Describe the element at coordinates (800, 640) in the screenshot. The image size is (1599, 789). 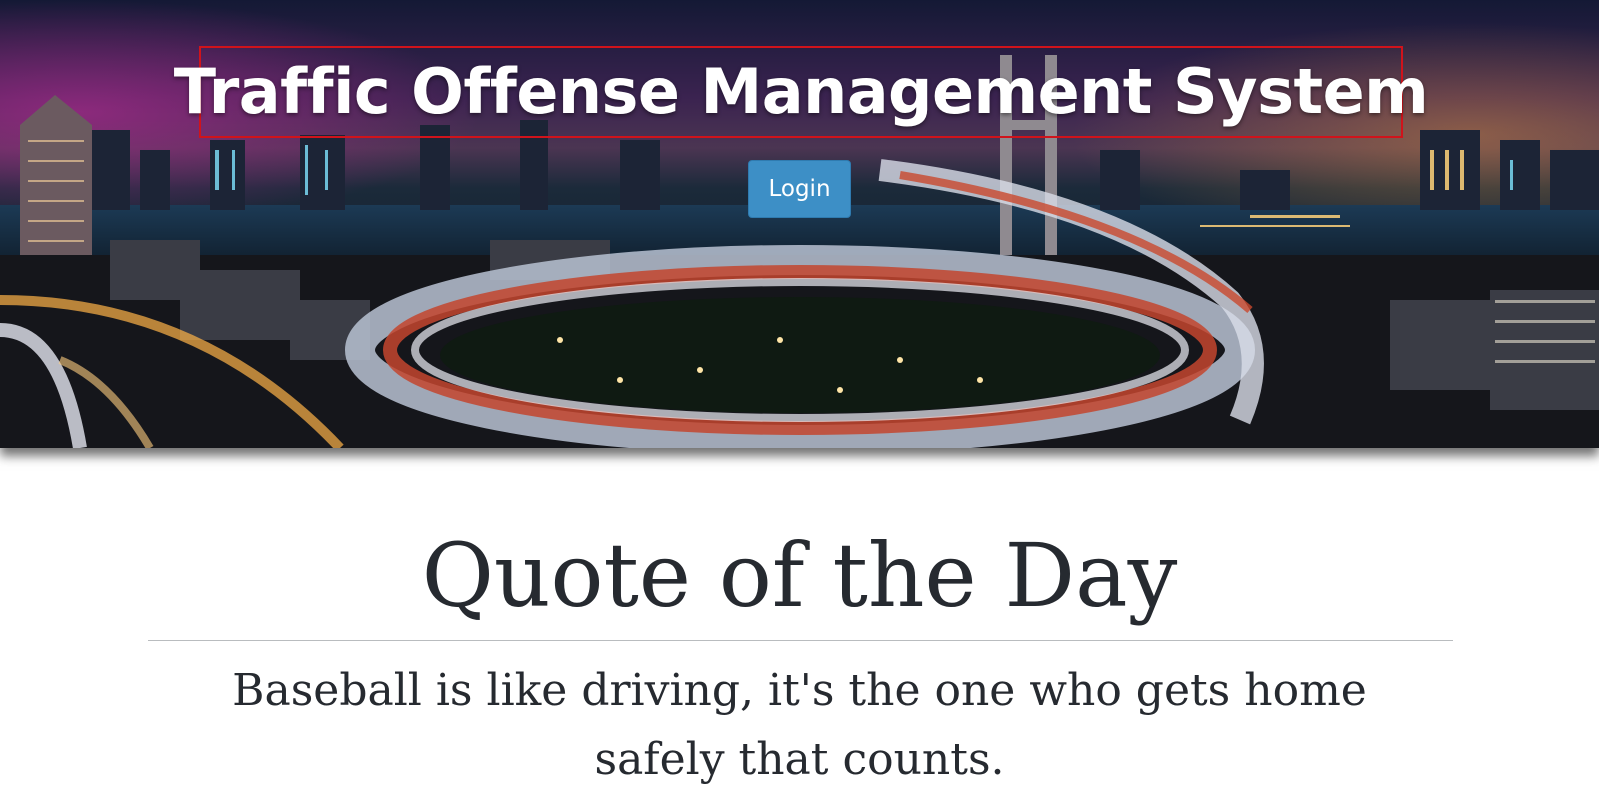
I see `quote-divider` at that location.